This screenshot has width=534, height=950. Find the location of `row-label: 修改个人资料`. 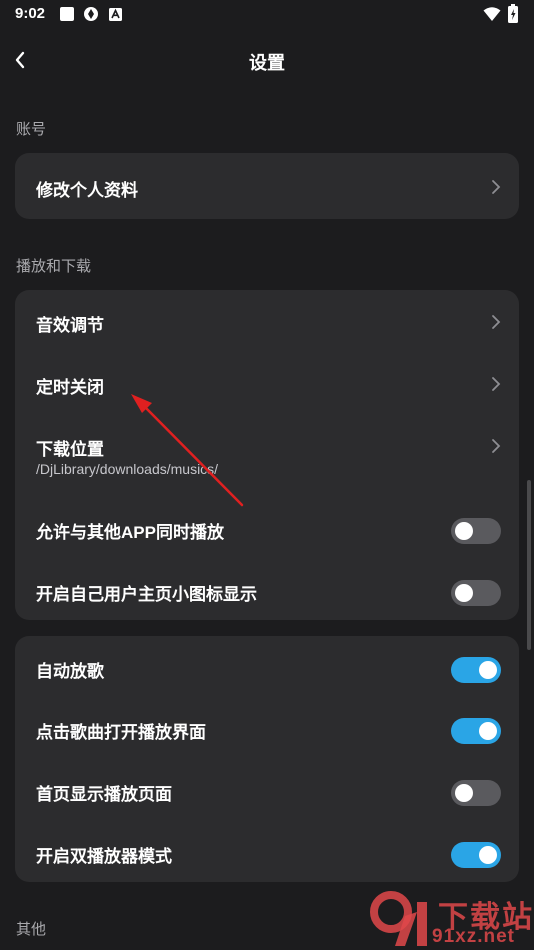

row-label: 修改个人资料 is located at coordinates (87, 190).